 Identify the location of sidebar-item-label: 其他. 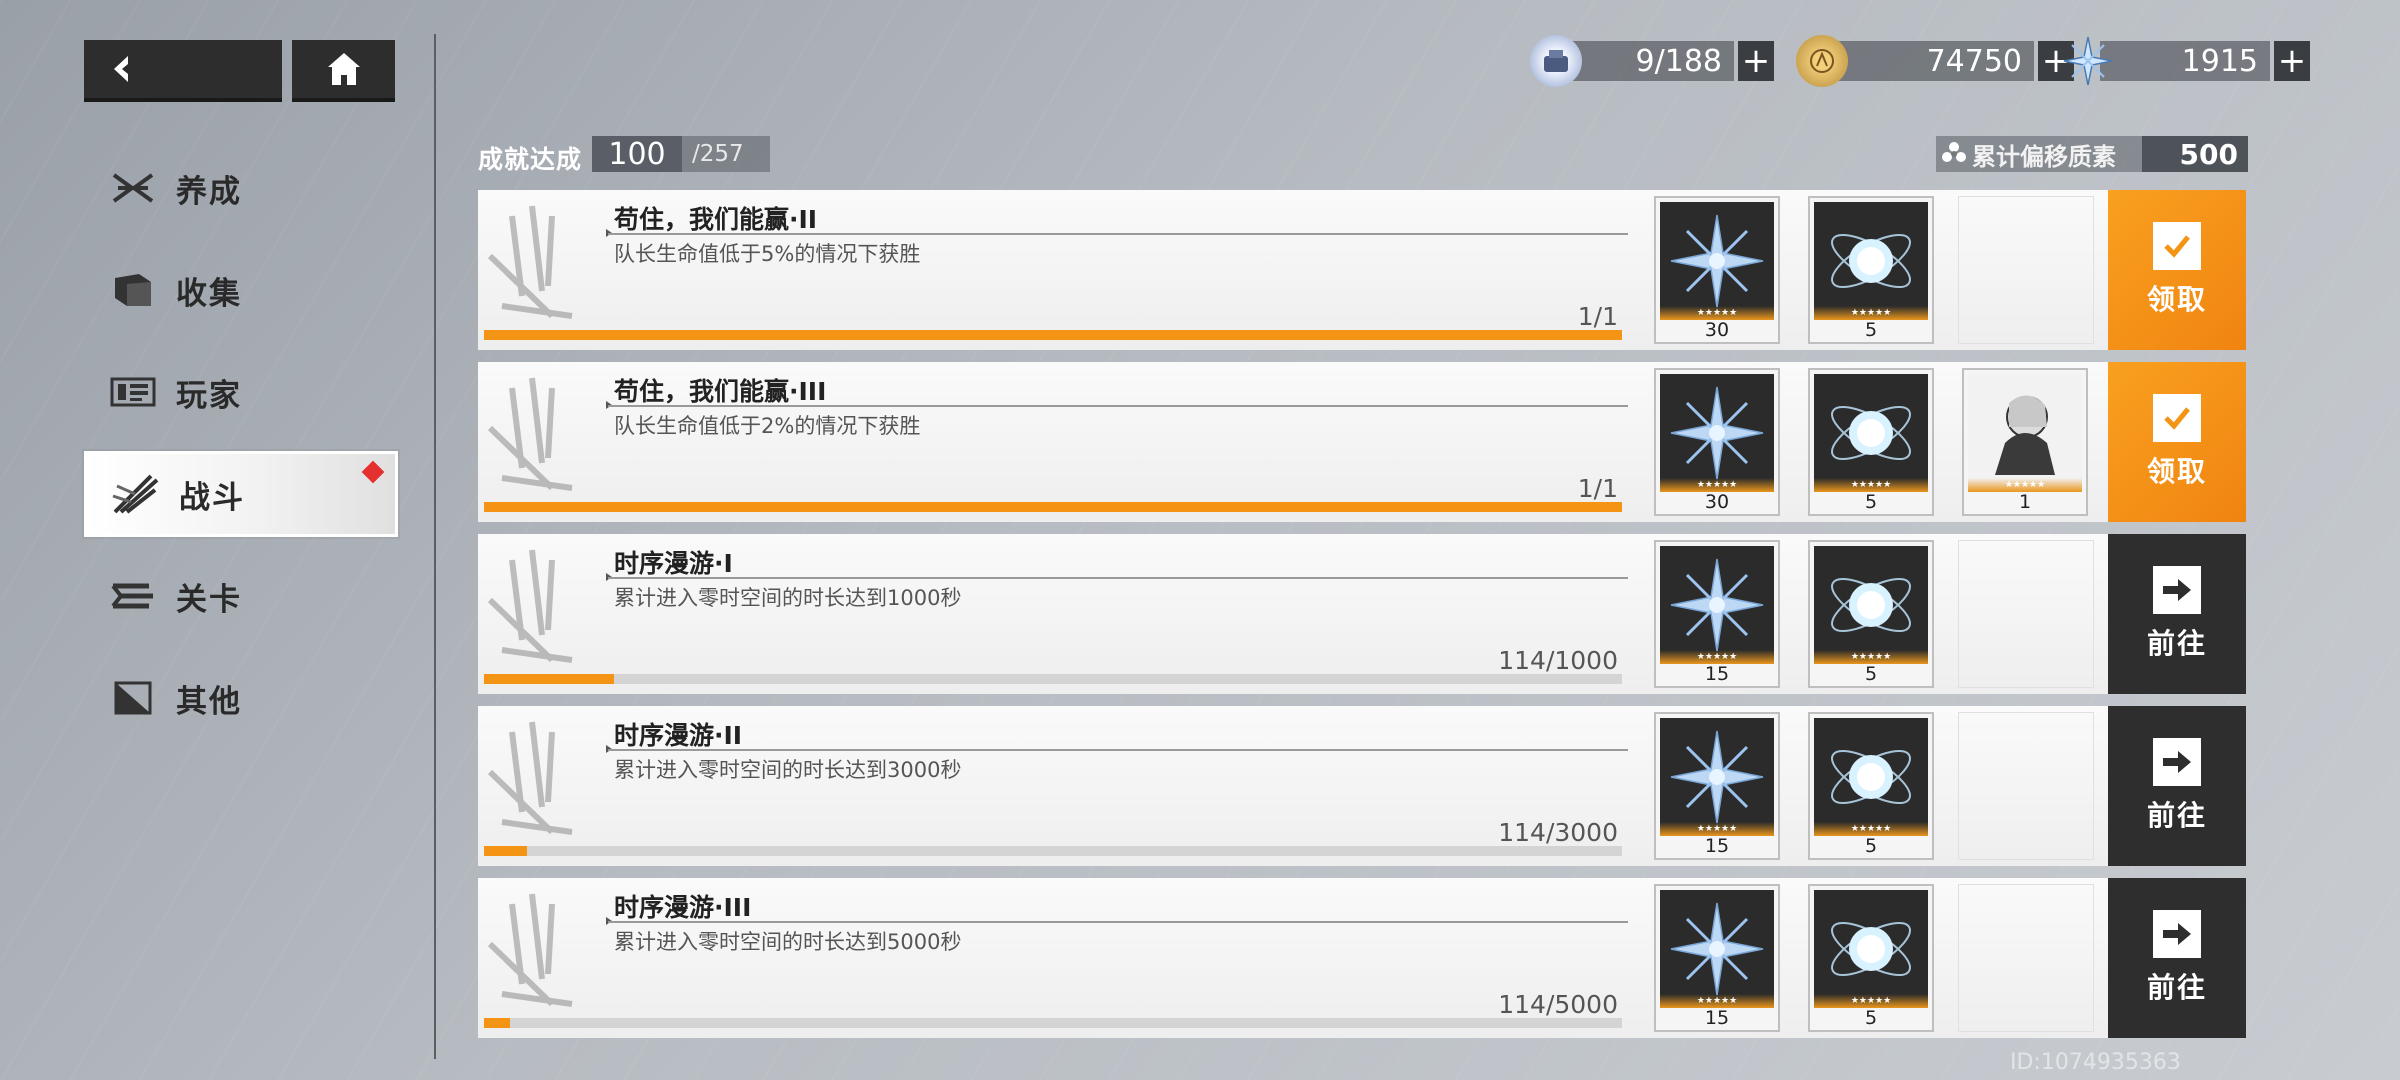
(209, 701).